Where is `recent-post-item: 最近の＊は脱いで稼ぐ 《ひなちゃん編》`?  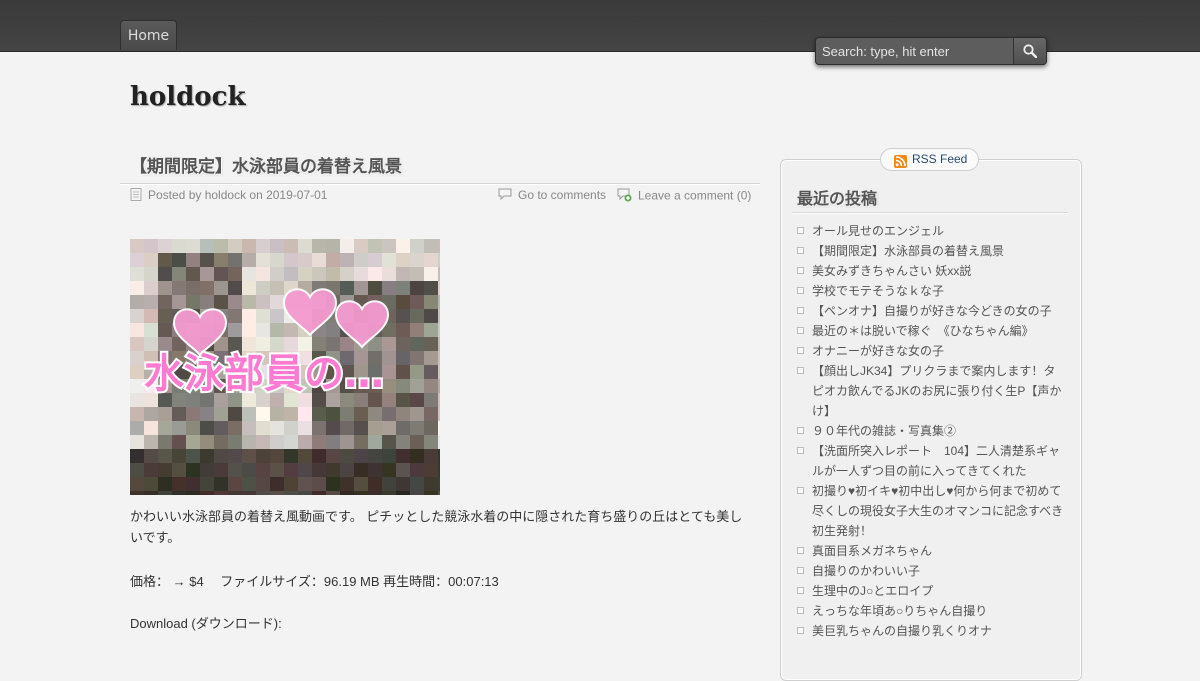 recent-post-item: 最近の＊は脱いで稼ぐ 《ひなちゃん編》 is located at coordinates (932, 331).